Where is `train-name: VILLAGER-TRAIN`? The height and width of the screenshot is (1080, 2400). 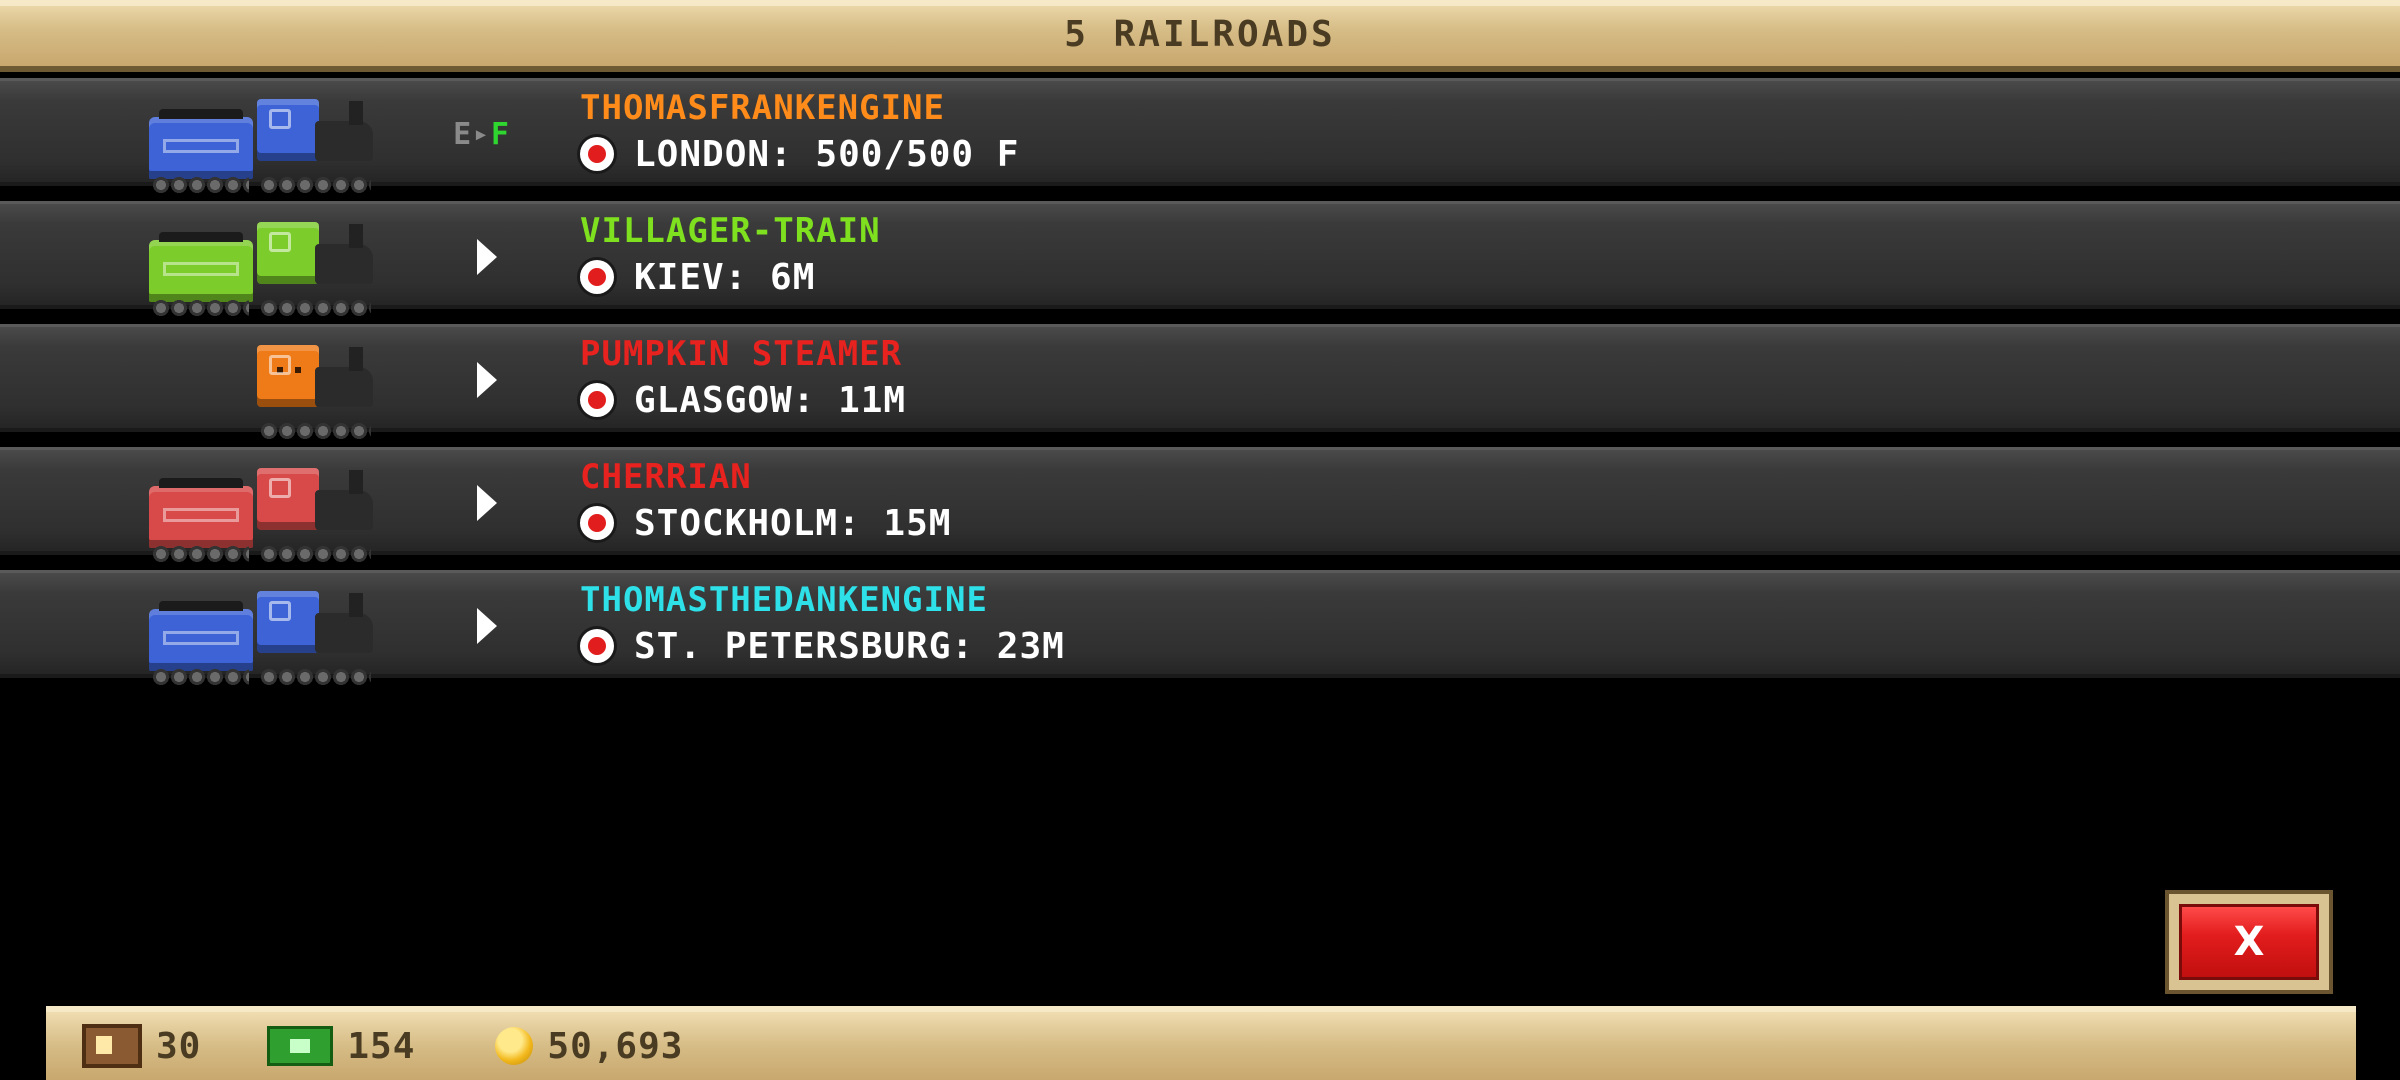 train-name: VILLAGER-TRAIN is located at coordinates (730, 231).